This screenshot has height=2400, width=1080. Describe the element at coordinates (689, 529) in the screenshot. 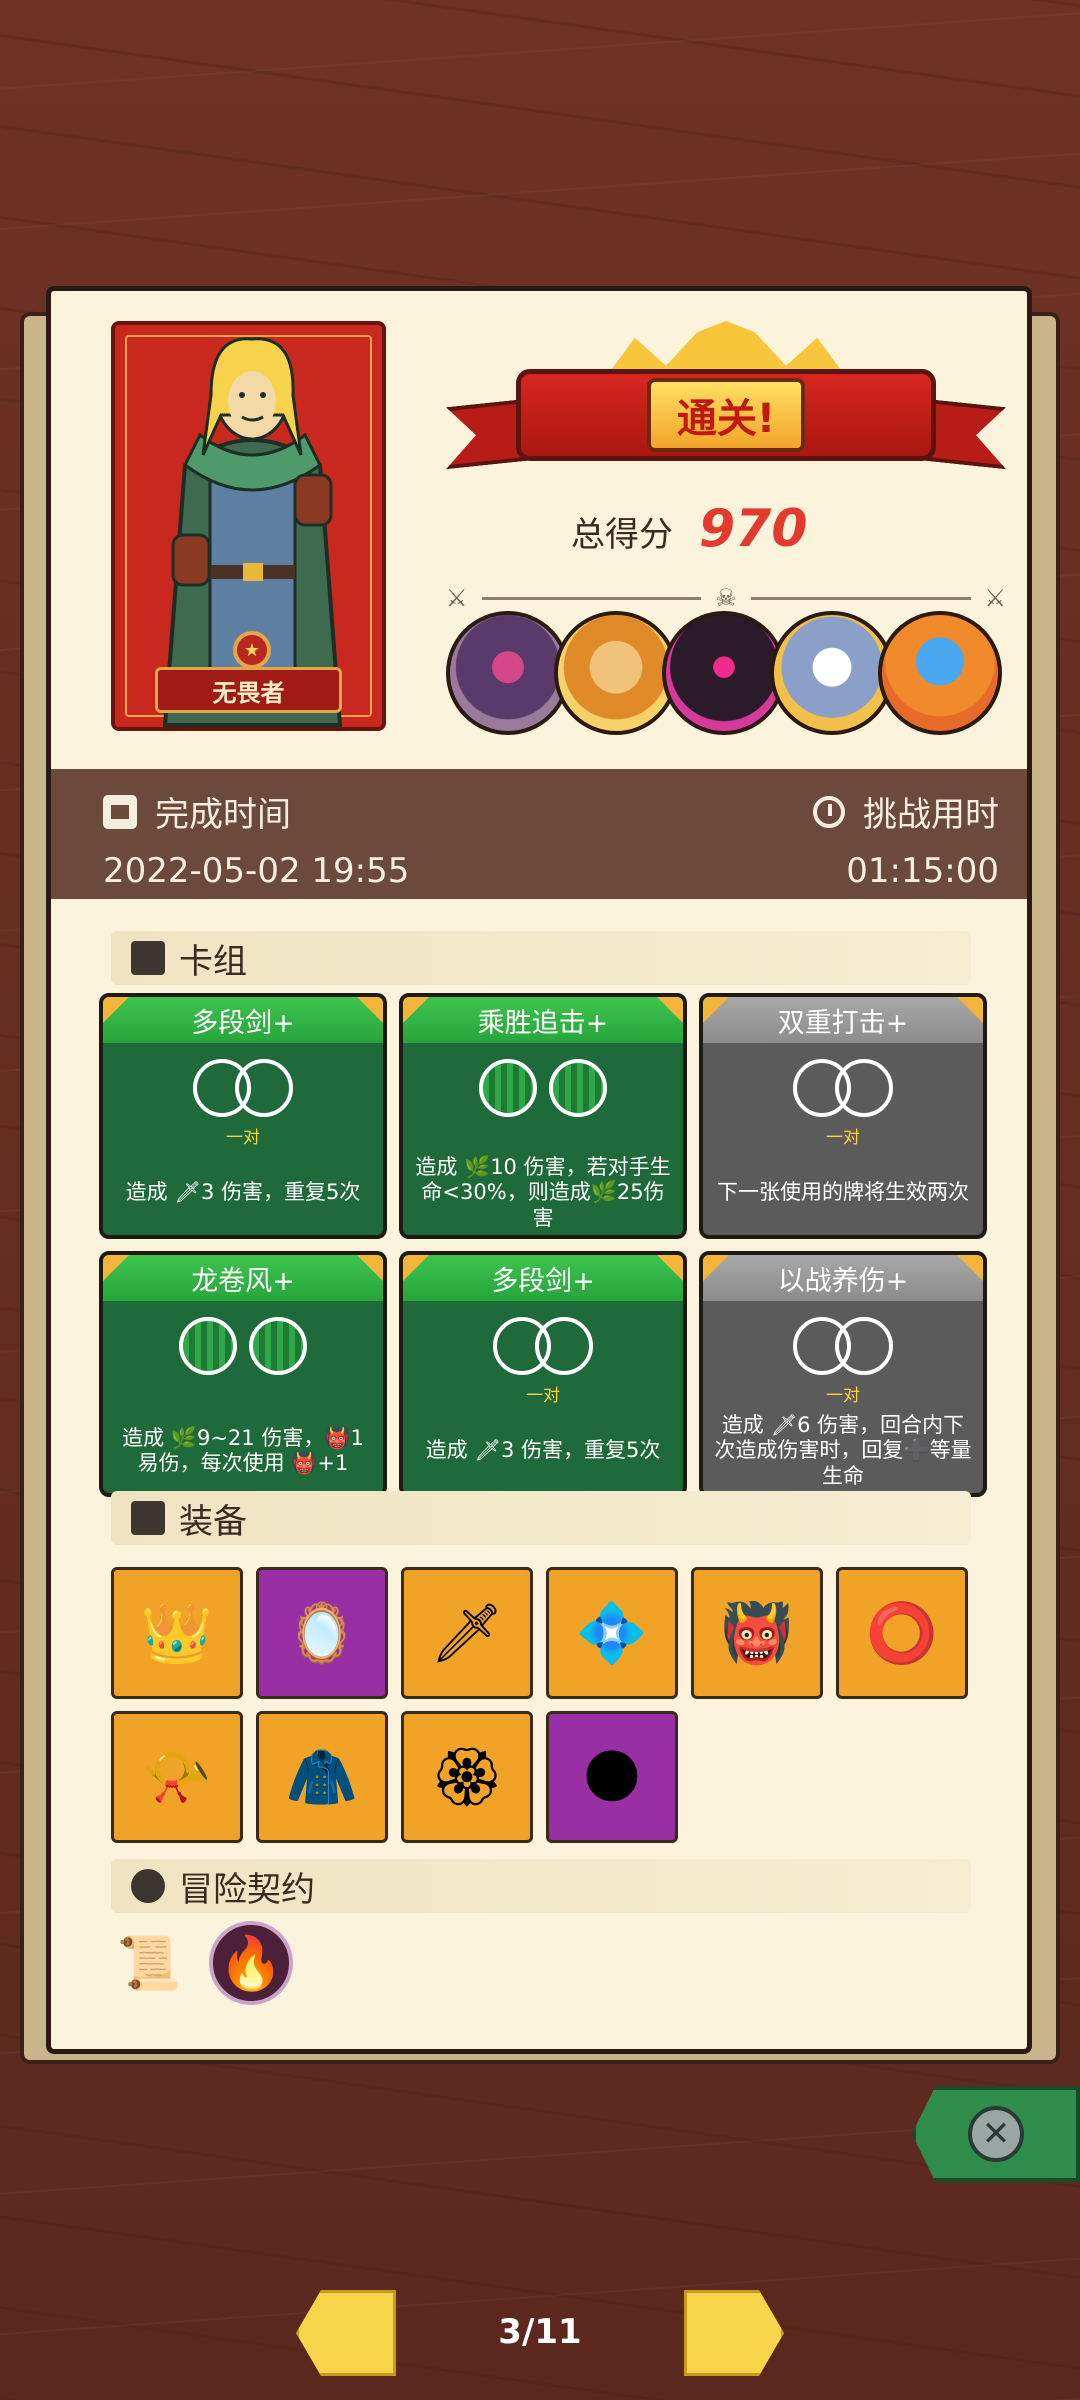

I see `score-row: 总得分 970` at that location.